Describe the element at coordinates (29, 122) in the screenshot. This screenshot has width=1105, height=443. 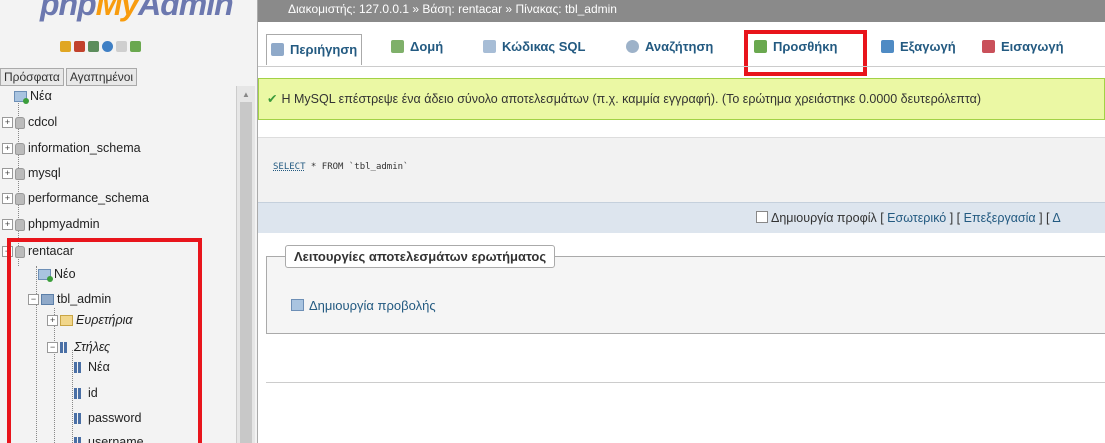
I see `tree-item-cdcol: + cdcol` at that location.